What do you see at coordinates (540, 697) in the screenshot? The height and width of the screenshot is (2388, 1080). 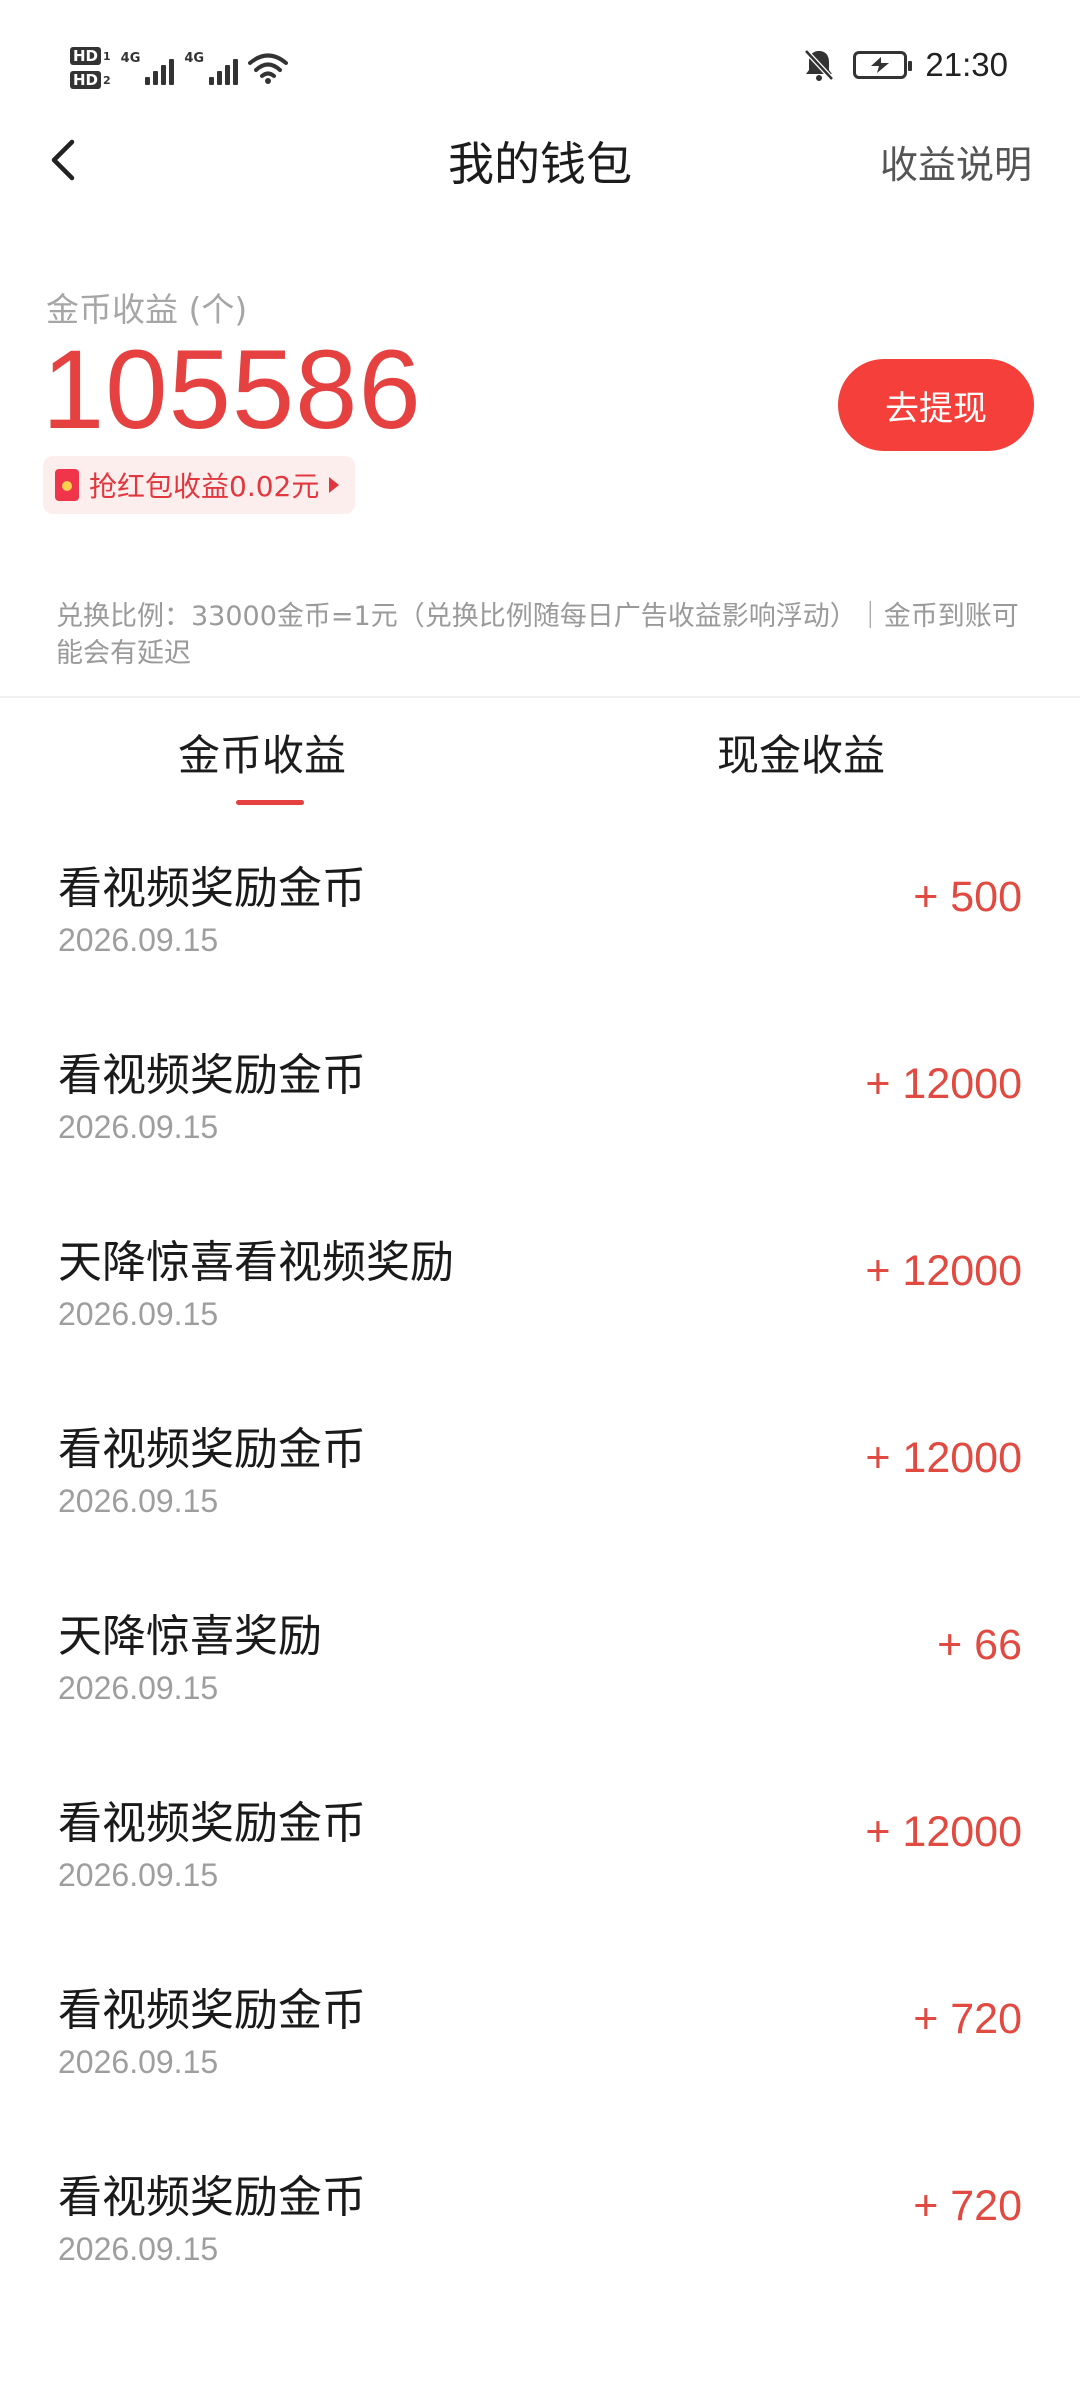 I see `section-divider` at bounding box center [540, 697].